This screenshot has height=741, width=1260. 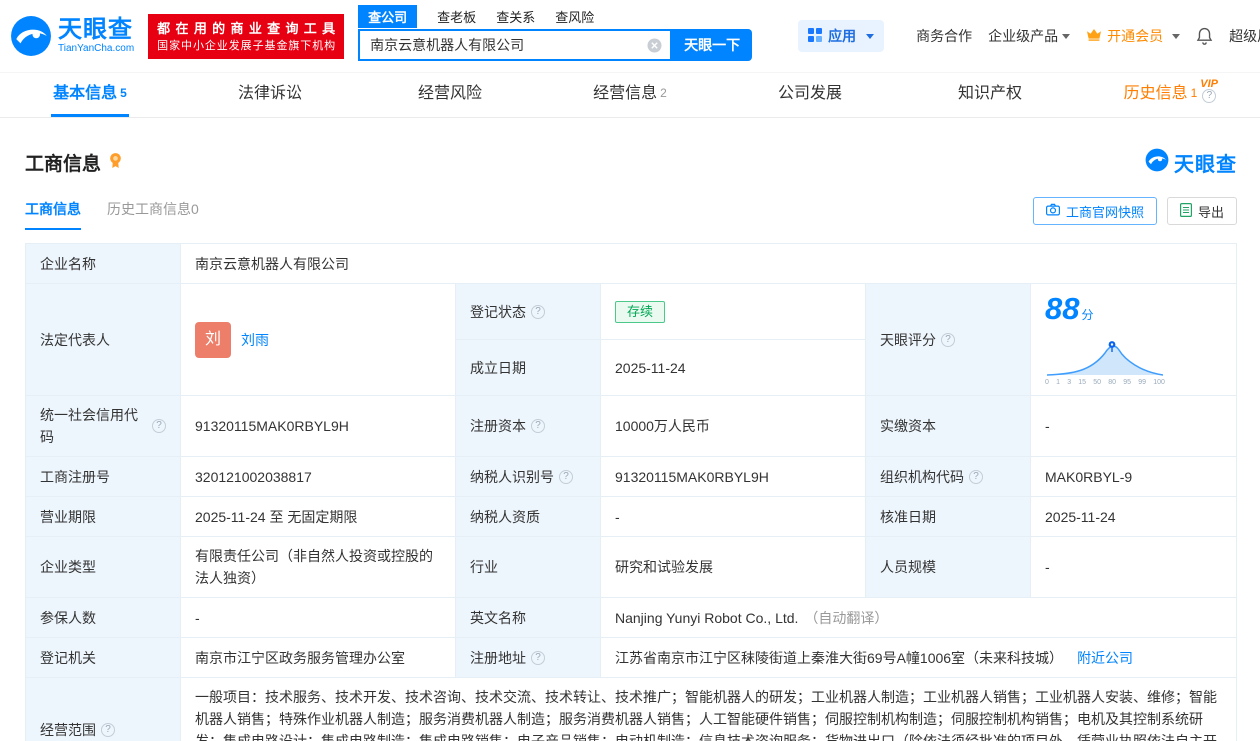 What do you see at coordinates (528, 517) in the screenshot?
I see `taxpayer-quality-label: 纳税人资质` at bounding box center [528, 517].